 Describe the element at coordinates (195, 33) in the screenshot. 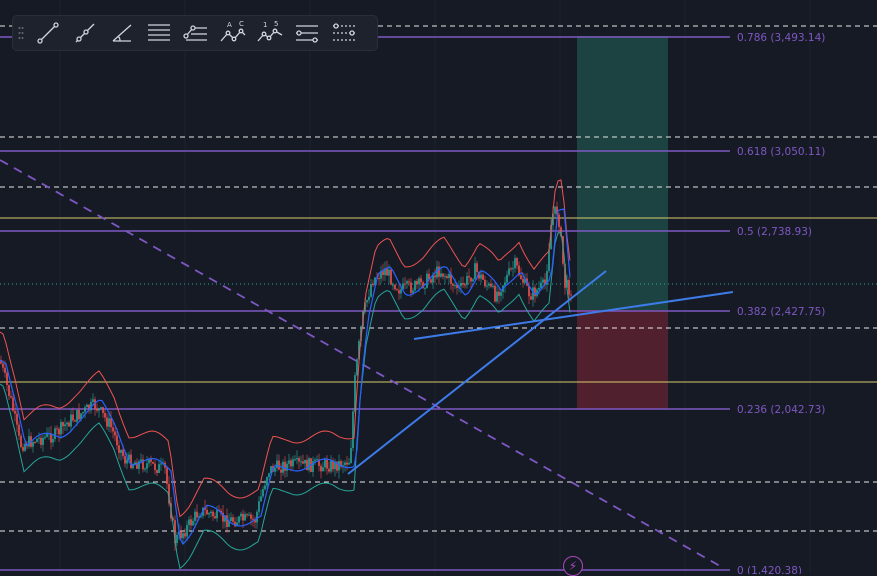

I see `fib-extension-icon` at that location.